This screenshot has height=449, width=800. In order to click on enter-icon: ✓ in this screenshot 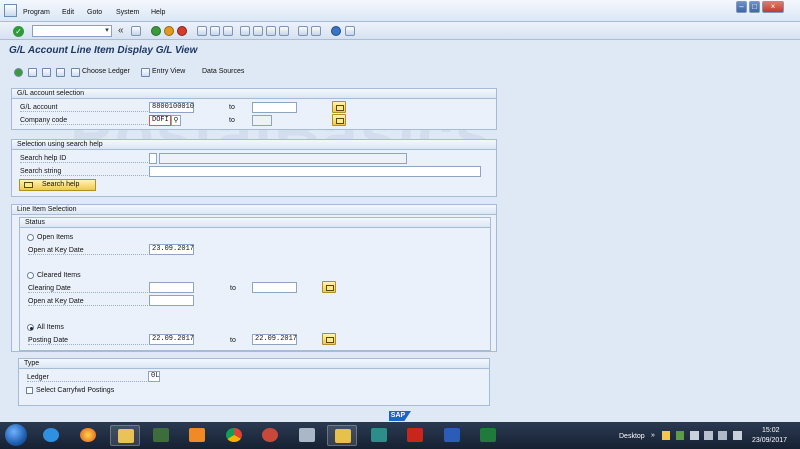, I will do `click(18, 31)`.